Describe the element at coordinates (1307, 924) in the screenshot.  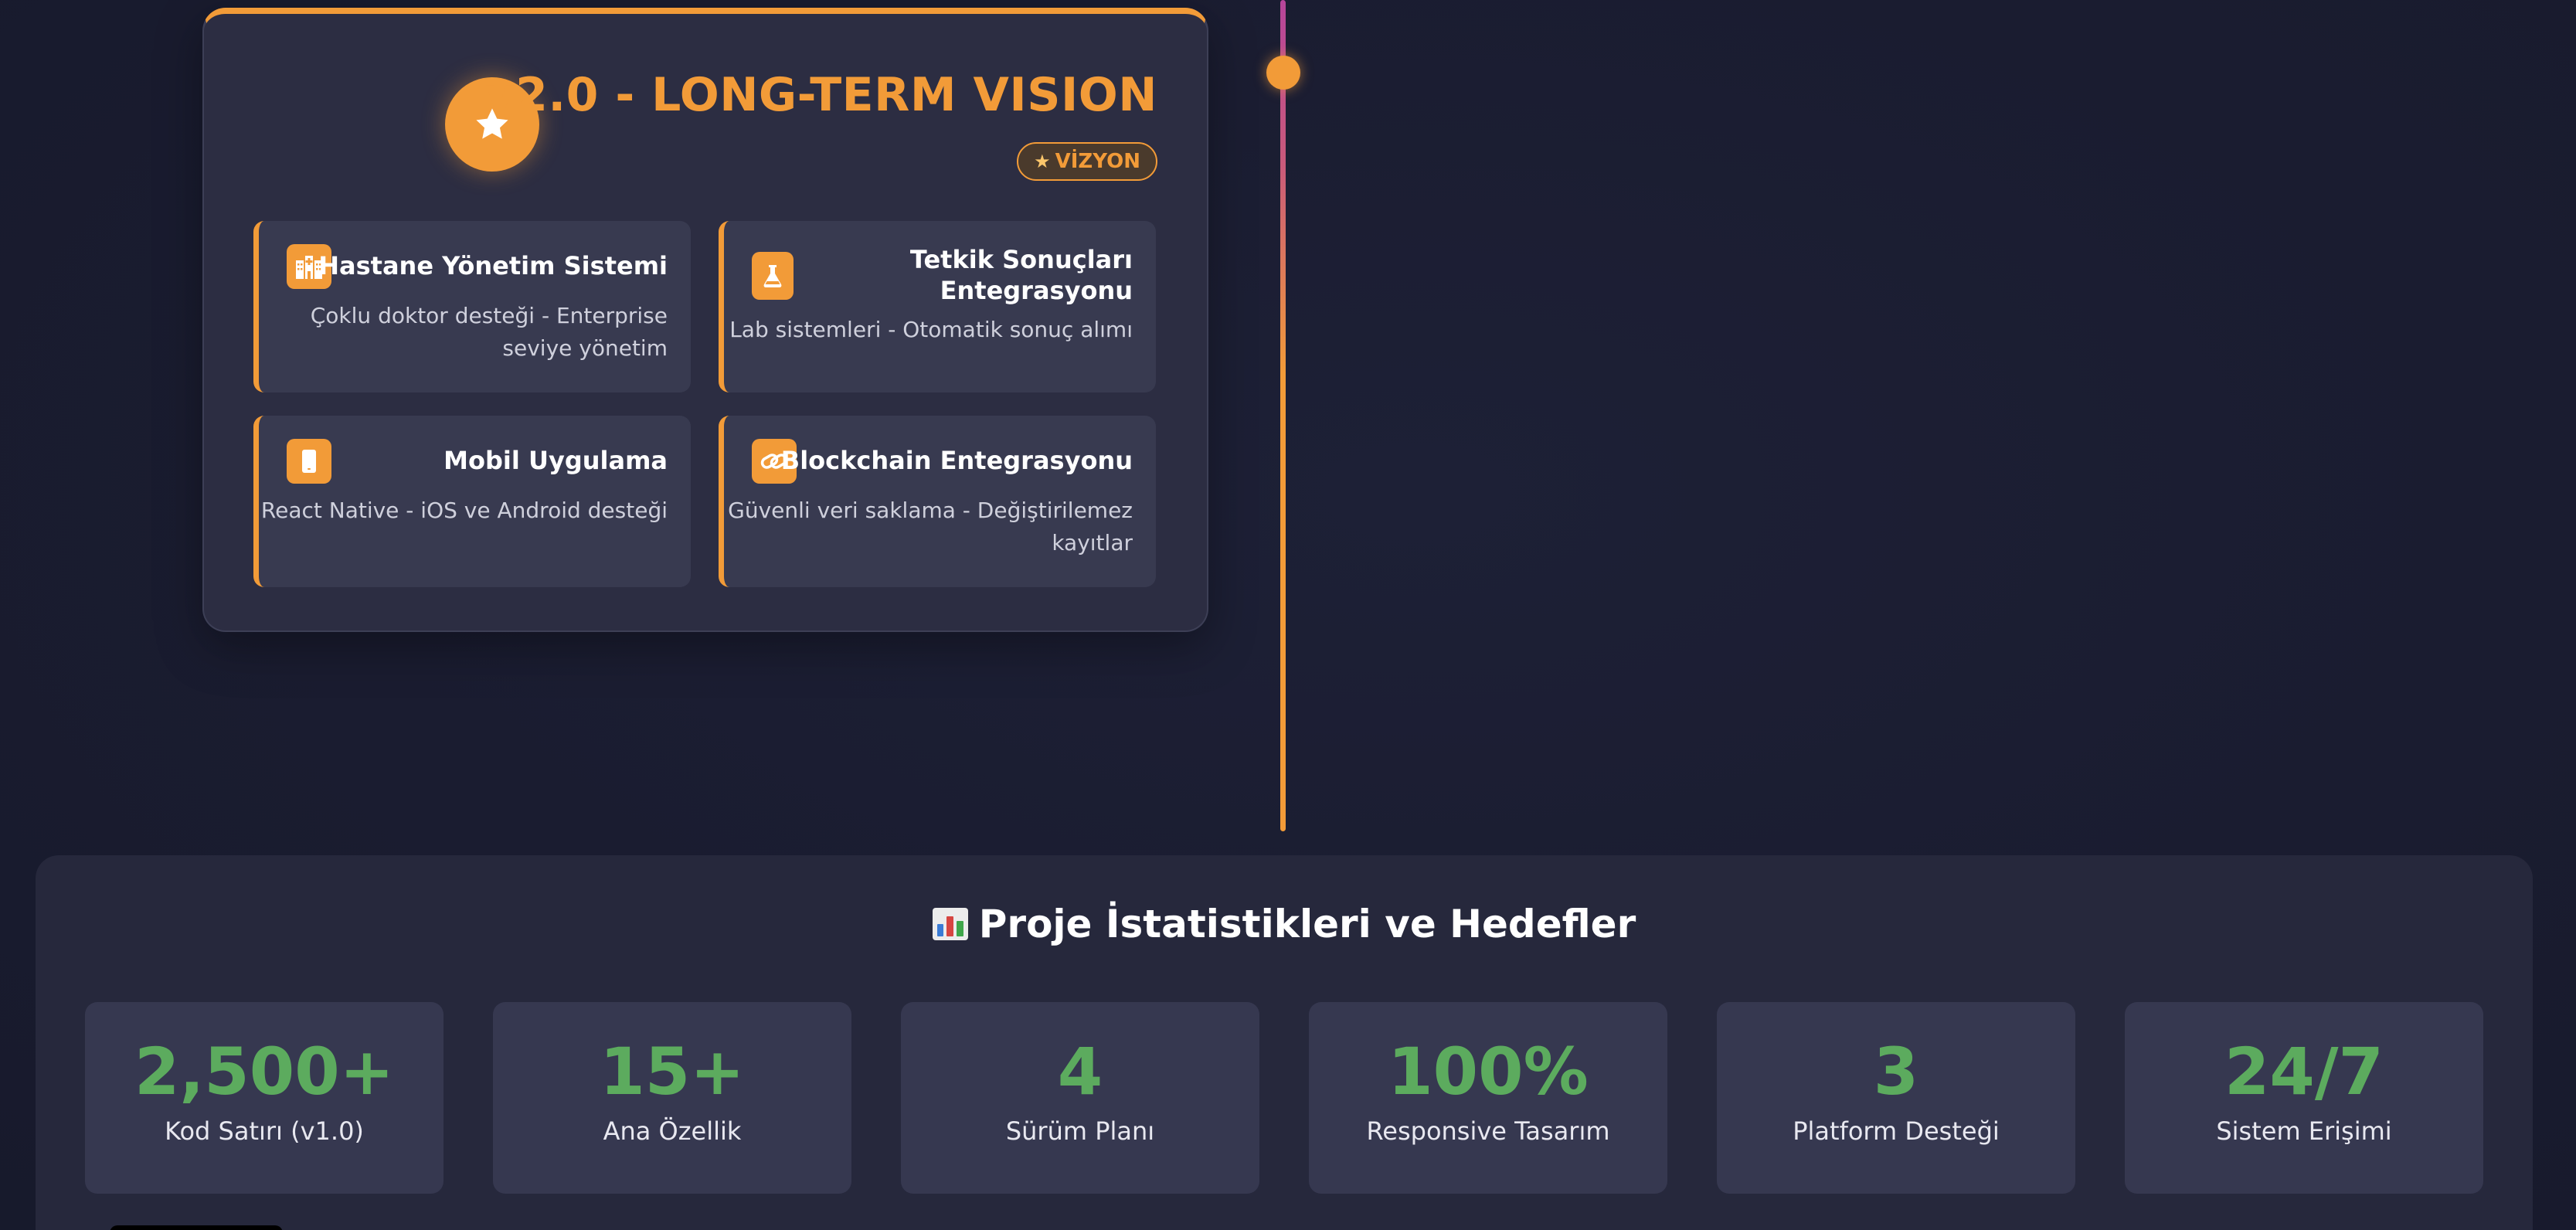
I see `stats-title-text: Proje İstatistikleri ve Hedefler` at that location.